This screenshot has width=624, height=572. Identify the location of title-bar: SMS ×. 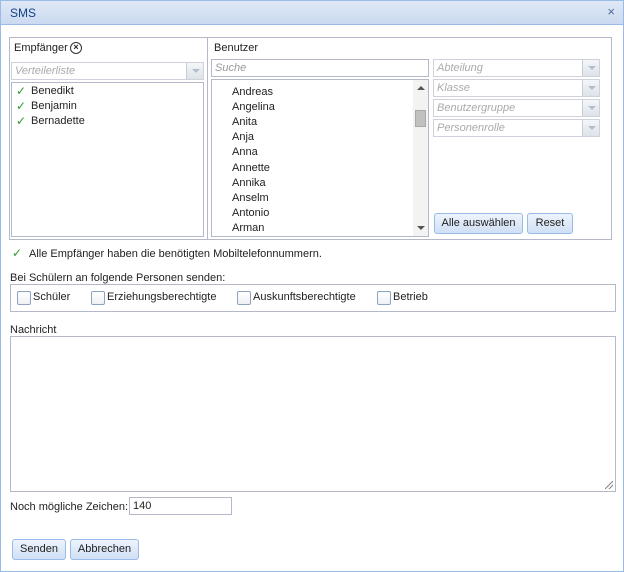
(312, 13).